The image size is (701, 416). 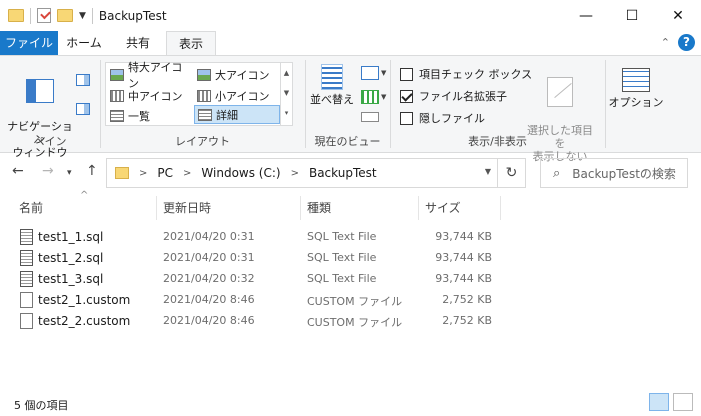 I want to click on window-title: BackupTest, so click(x=132, y=15).